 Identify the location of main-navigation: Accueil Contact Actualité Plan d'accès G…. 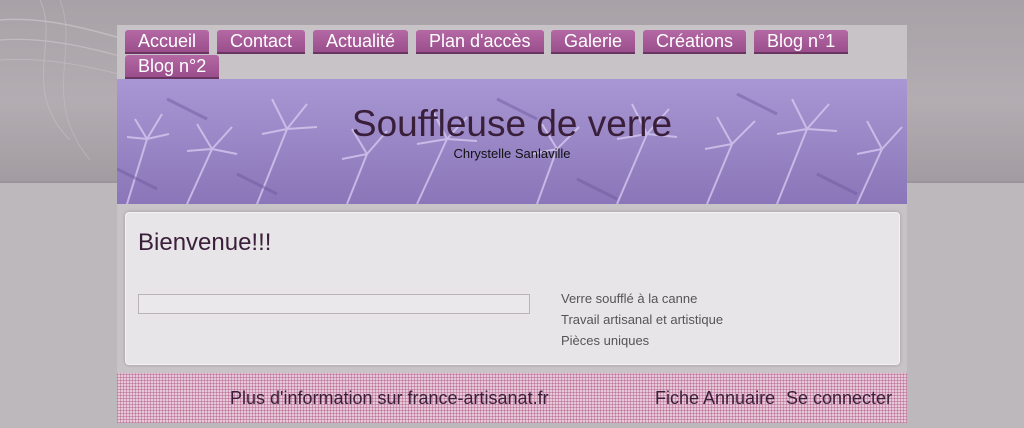
(515, 54).